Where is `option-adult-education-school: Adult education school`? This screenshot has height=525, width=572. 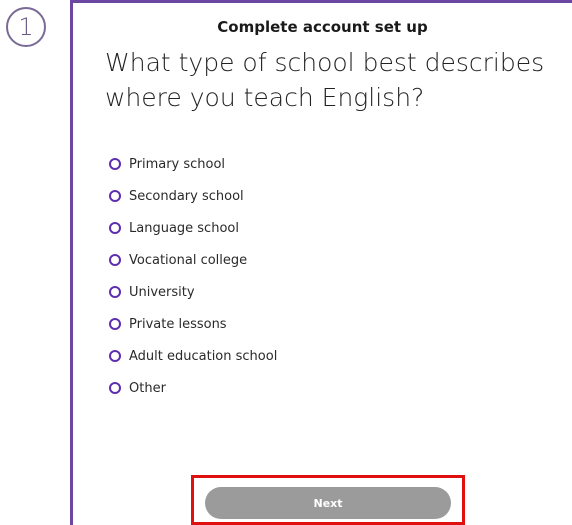 option-adult-education-school: Adult education school is located at coordinates (193, 356).